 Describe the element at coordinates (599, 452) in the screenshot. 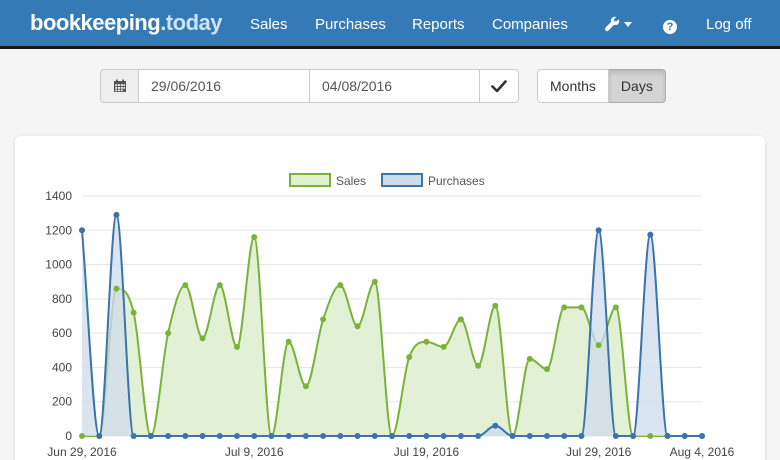

I see `x-tick-label: Jul 29, 2016` at that location.